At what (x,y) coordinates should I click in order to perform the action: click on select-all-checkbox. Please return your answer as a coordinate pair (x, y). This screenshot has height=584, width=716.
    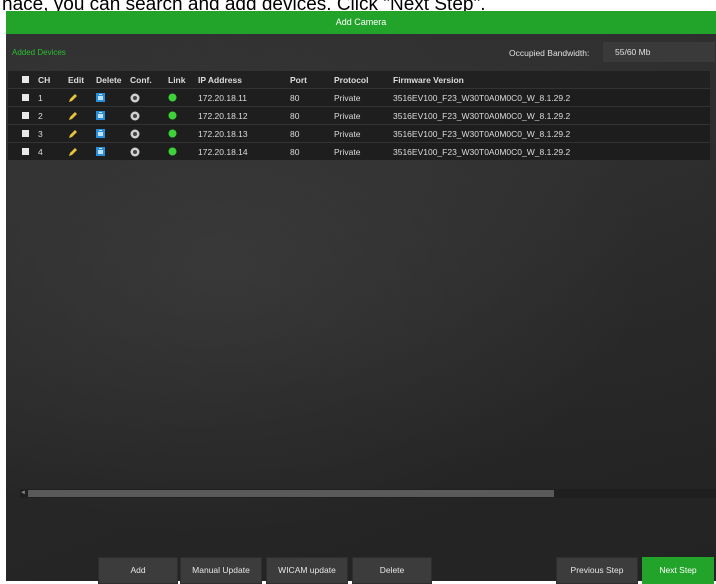
    Looking at the image, I should click on (23, 80).